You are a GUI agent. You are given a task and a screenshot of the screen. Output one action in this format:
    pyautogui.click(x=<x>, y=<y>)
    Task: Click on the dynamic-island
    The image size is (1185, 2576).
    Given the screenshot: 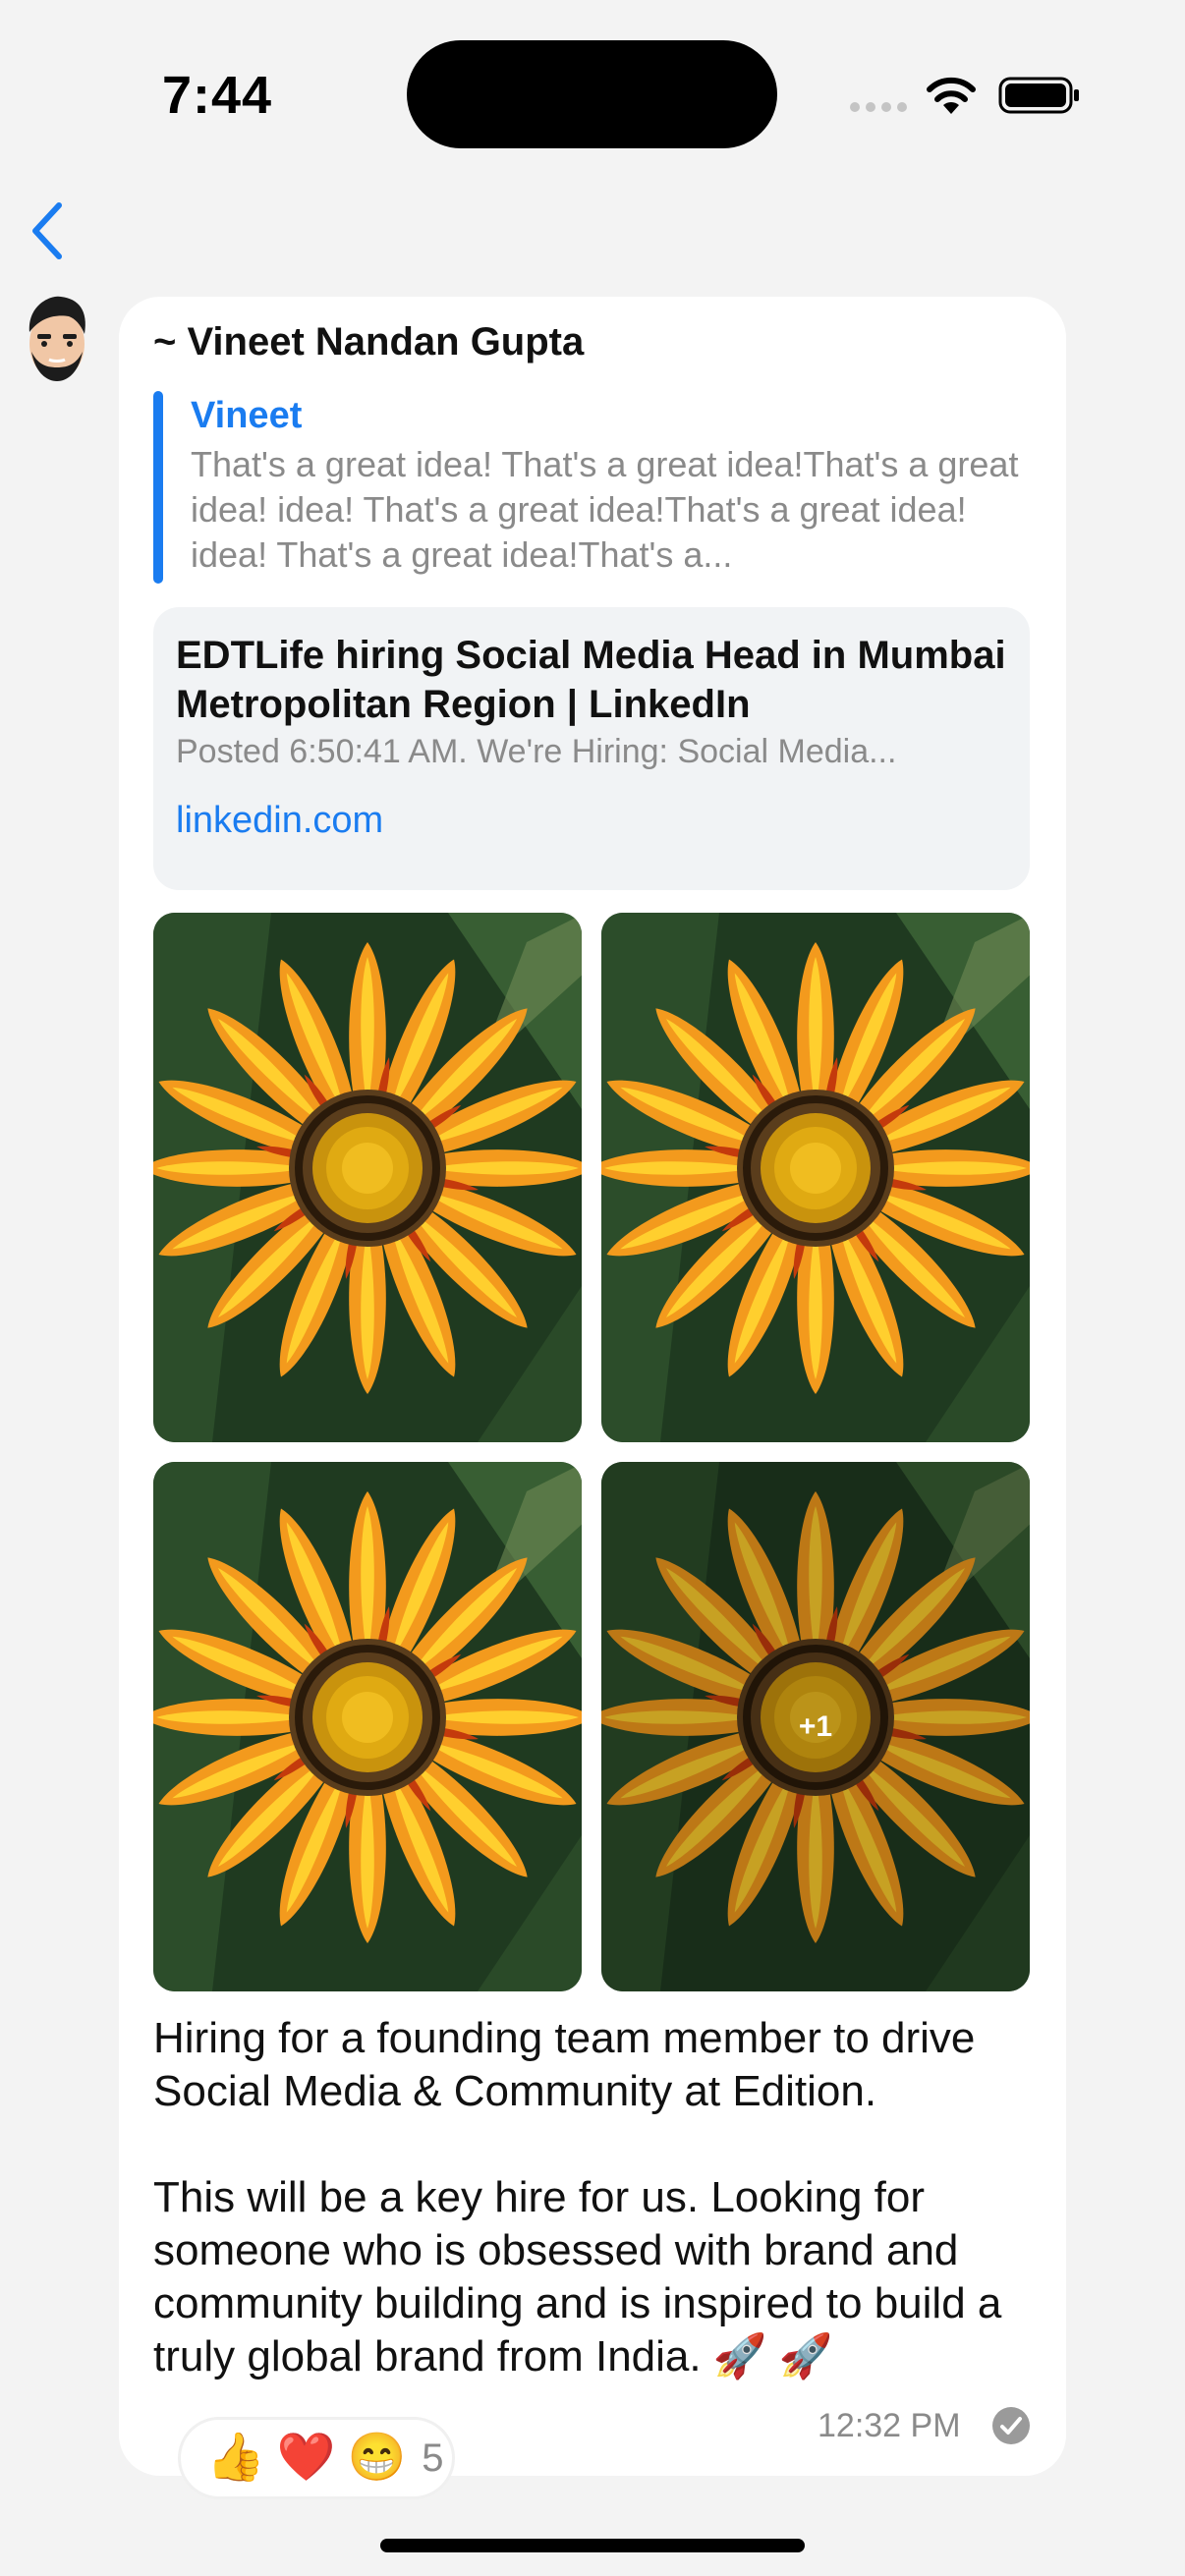 What is the action you would take?
    pyautogui.click(x=592, y=94)
    